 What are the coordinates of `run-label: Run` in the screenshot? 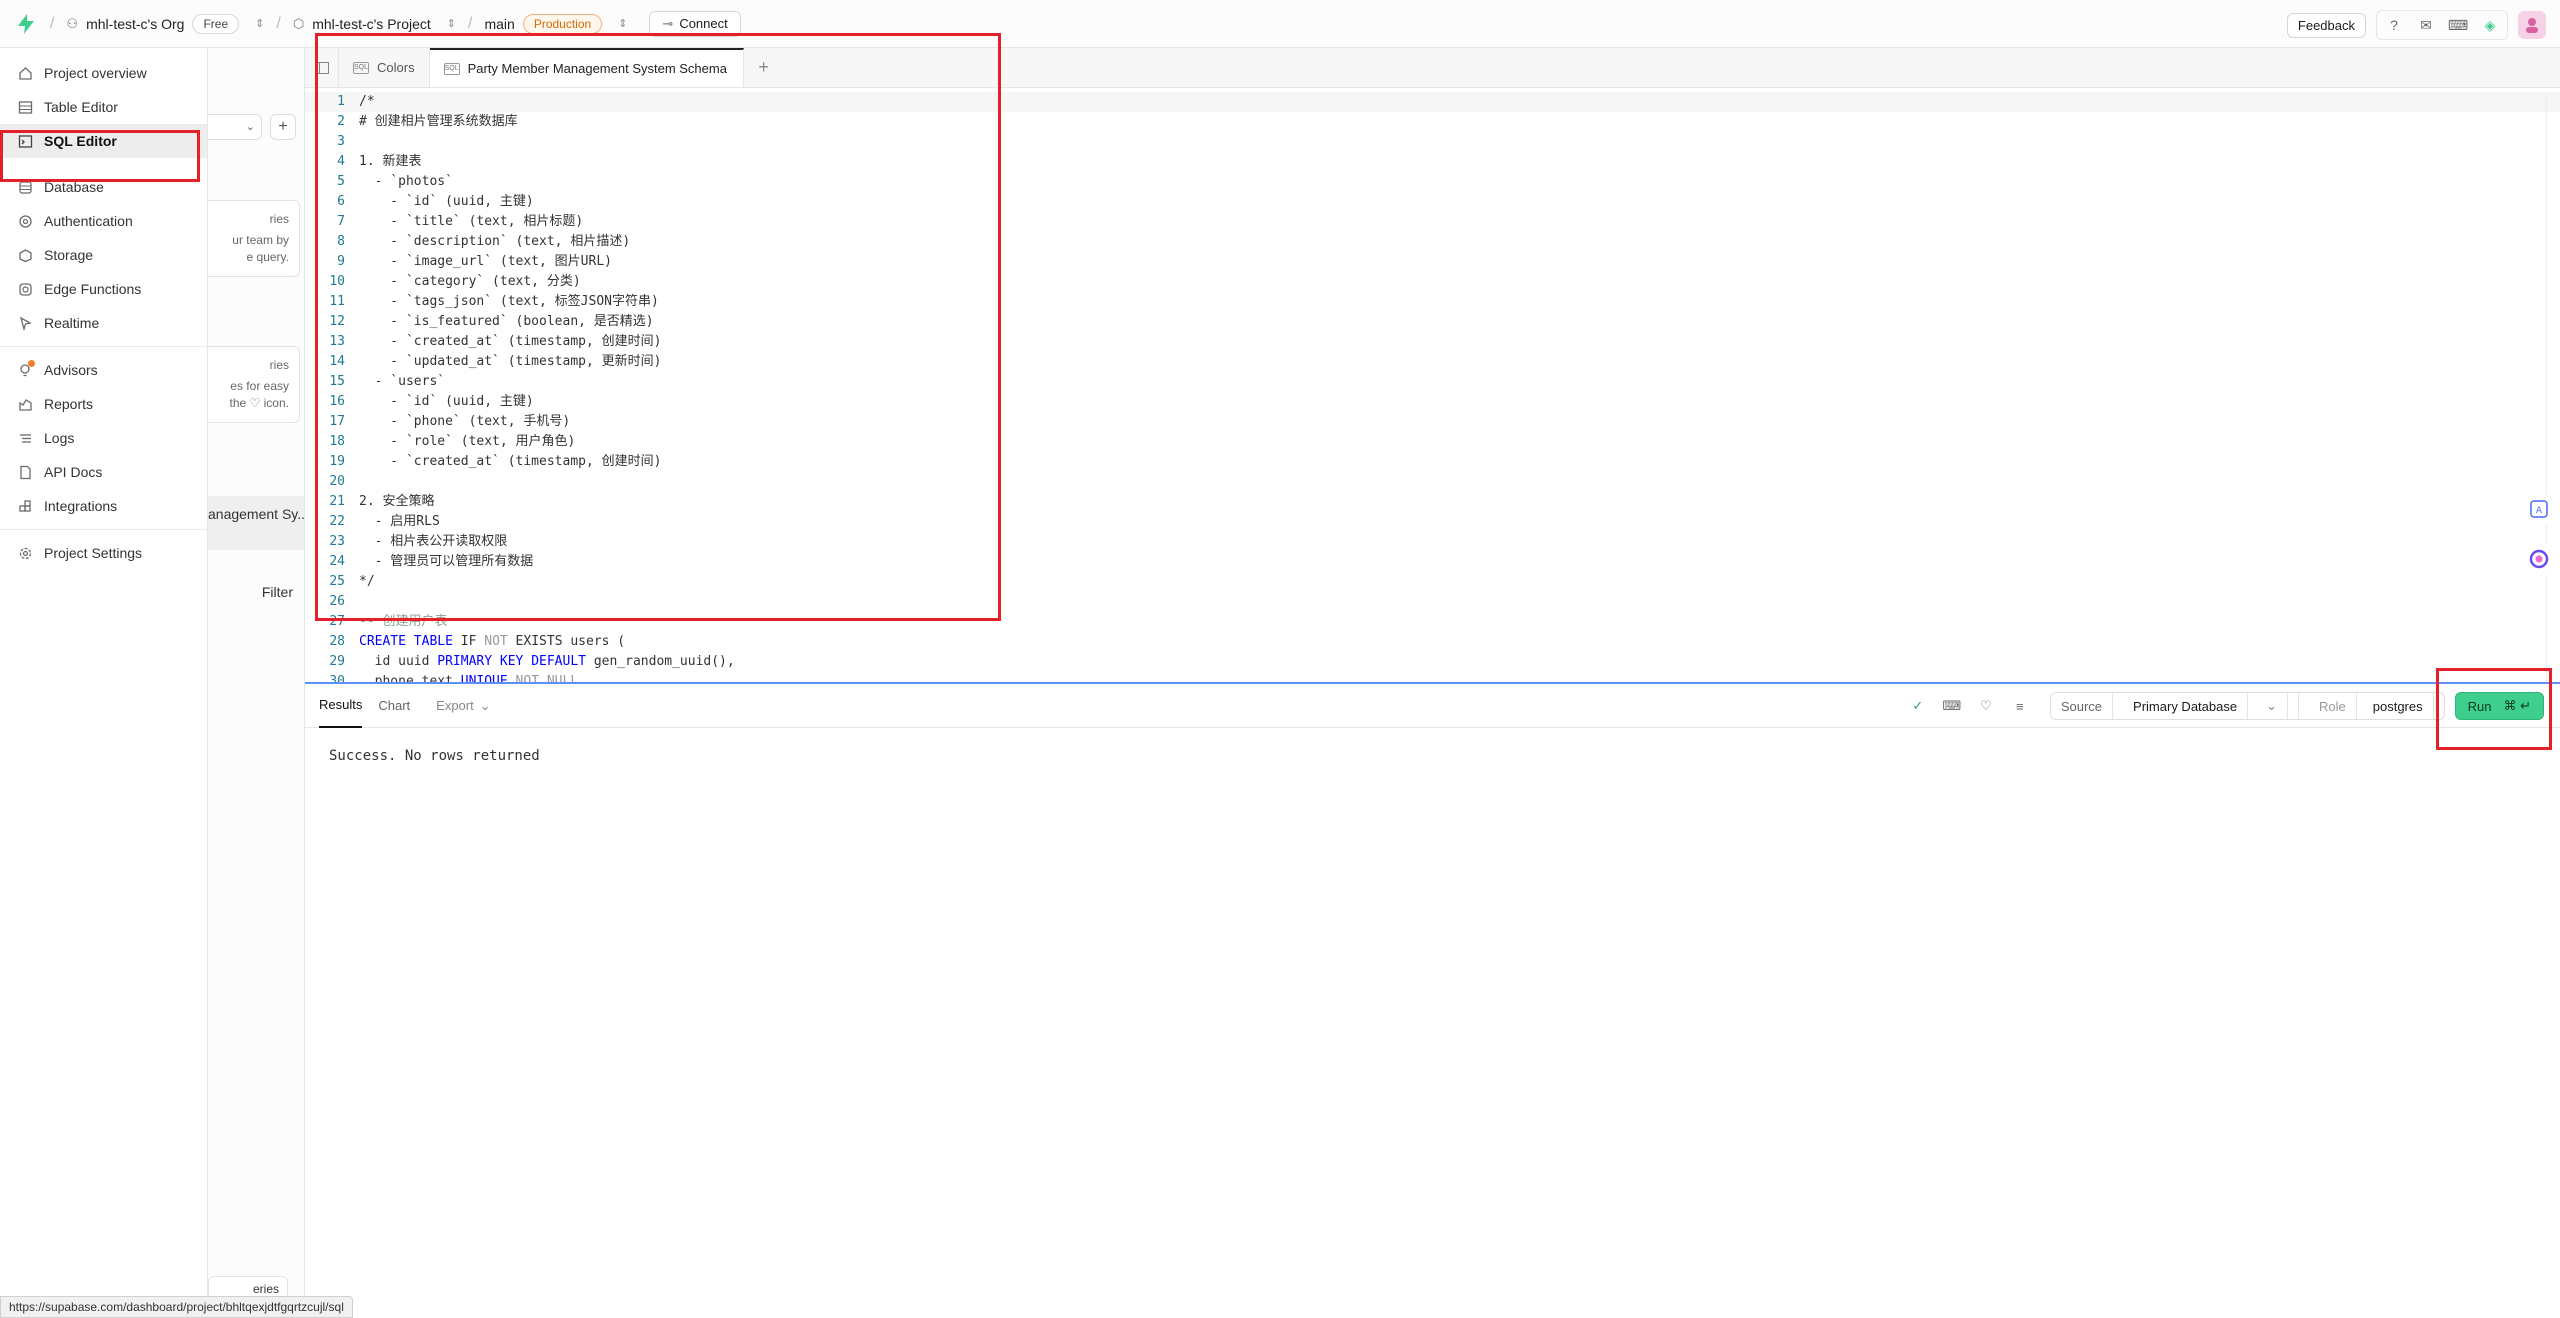 It's located at (2479, 706).